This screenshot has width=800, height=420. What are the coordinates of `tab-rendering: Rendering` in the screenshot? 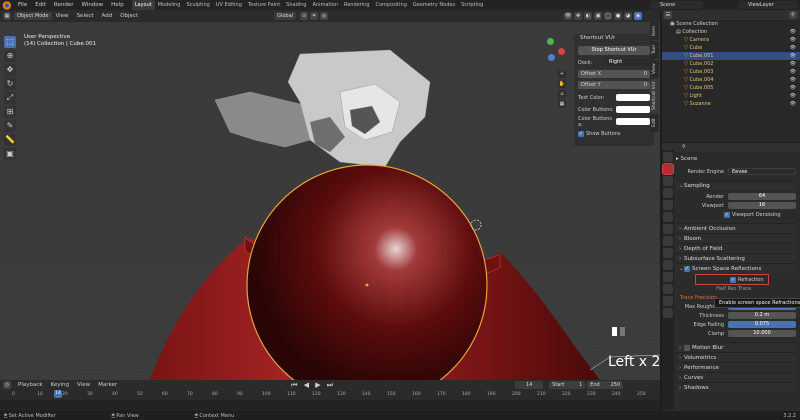 It's located at (357, 5).